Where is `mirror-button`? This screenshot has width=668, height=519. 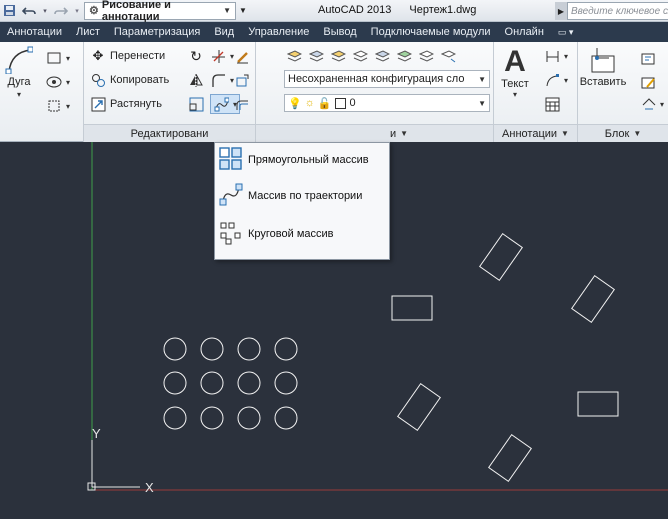
mirror-button is located at coordinates (196, 80).